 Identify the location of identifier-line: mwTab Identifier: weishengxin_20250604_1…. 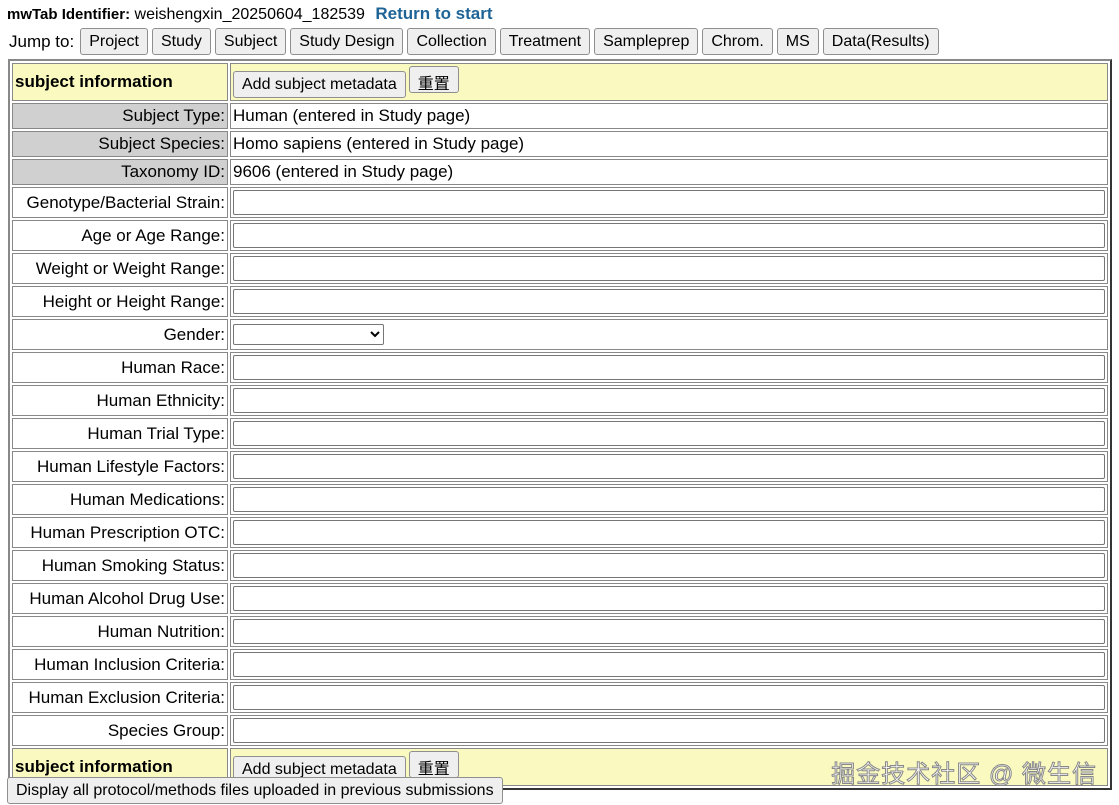
(250, 14).